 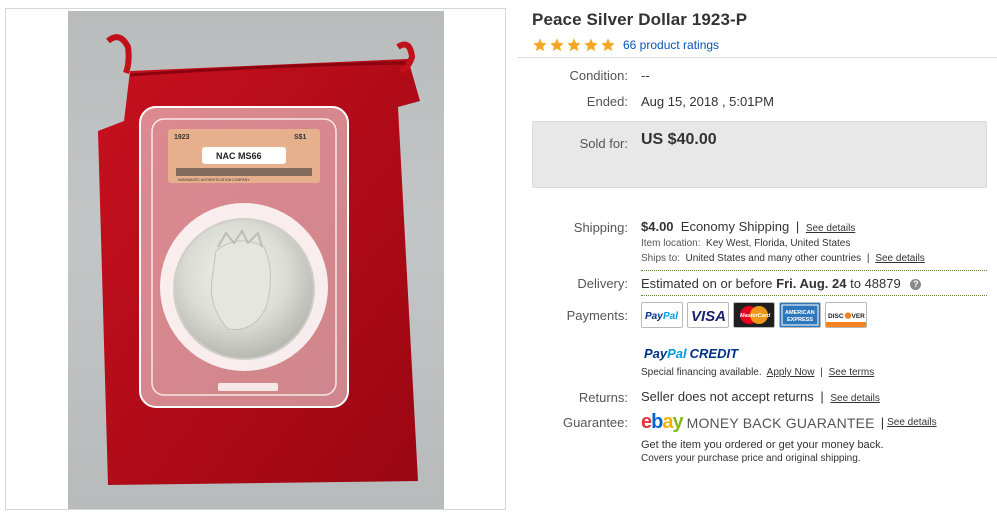 What do you see at coordinates (214, 180) in the screenshot?
I see `slab-company: NUMISMATIC AUTHENTICATION COMPANY` at bounding box center [214, 180].